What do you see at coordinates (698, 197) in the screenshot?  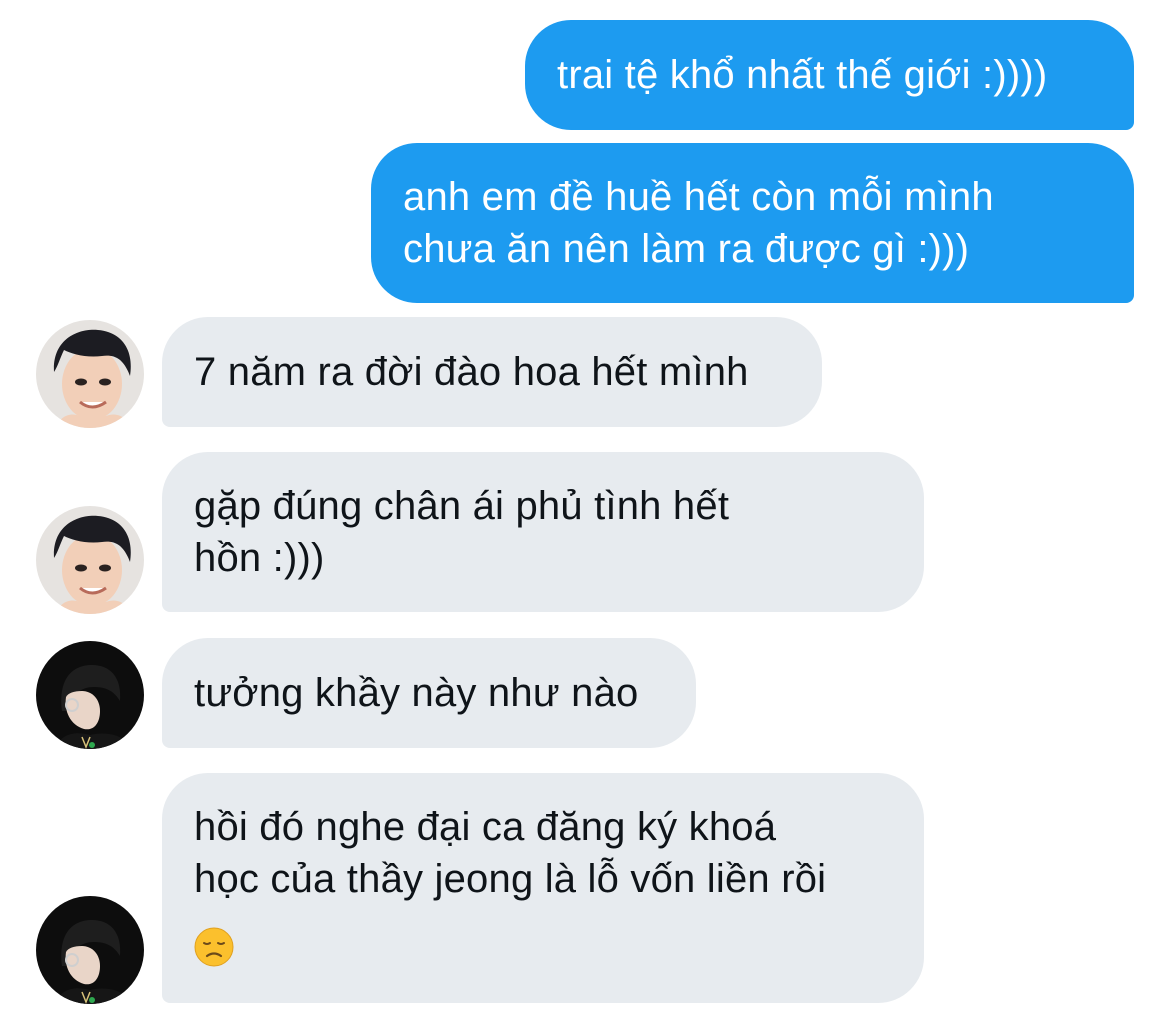 I see `message-text: anh em đề huề hết còn mỗi mình` at bounding box center [698, 197].